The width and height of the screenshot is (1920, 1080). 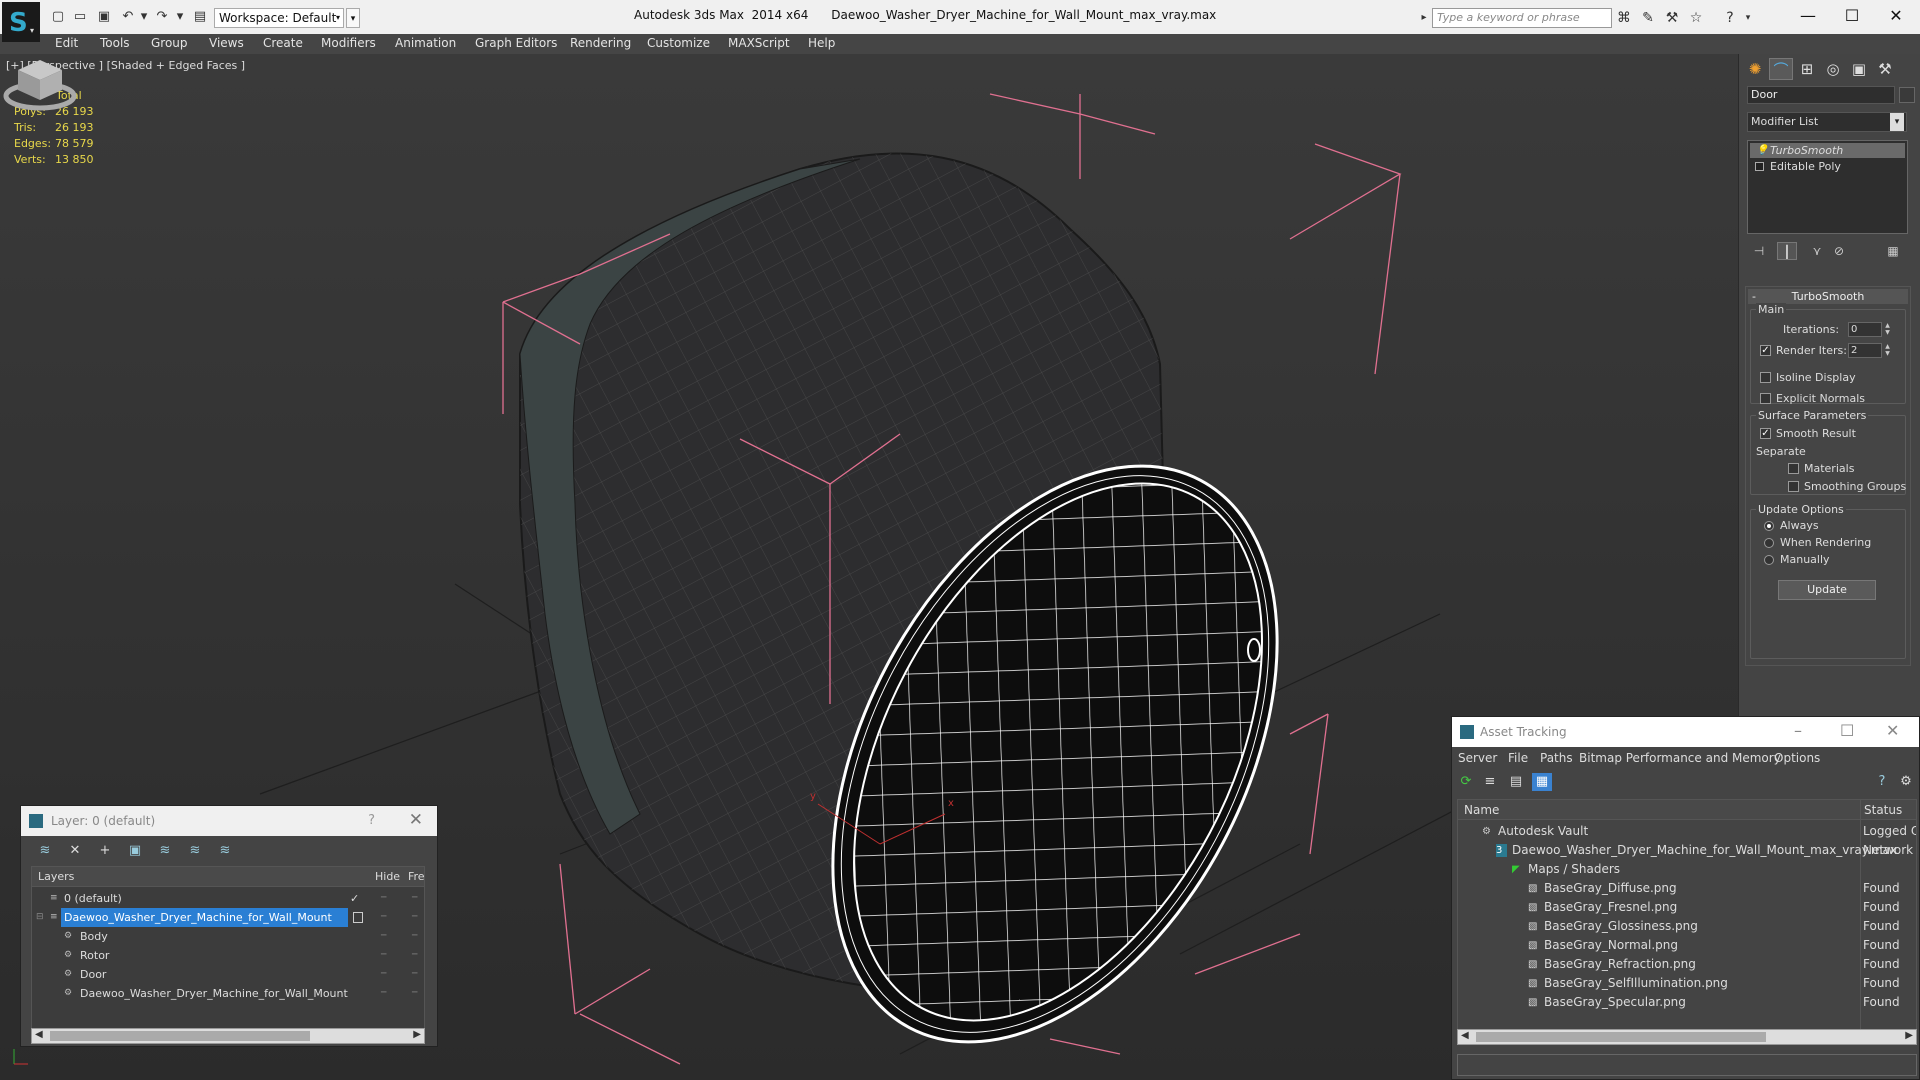 What do you see at coordinates (1827, 122) in the screenshot?
I see `modifier-list-dropdown: Modifier List ▾` at bounding box center [1827, 122].